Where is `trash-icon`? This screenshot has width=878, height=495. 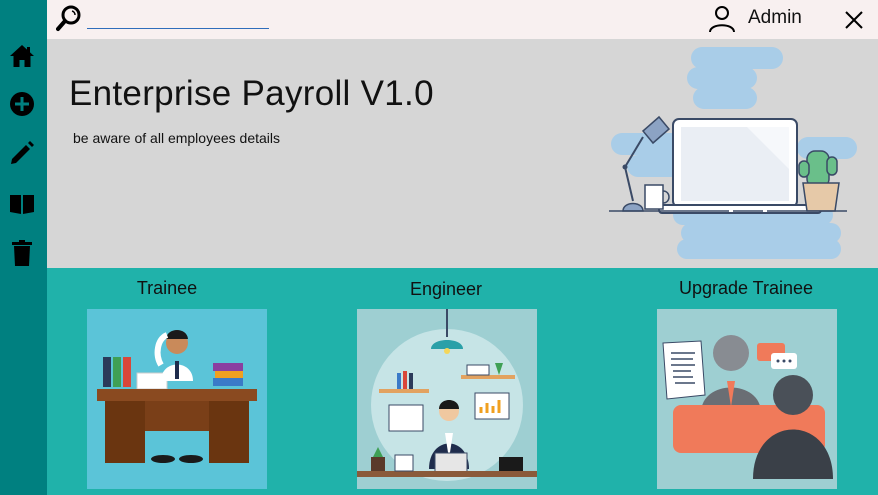
trash-icon is located at coordinates (22, 253).